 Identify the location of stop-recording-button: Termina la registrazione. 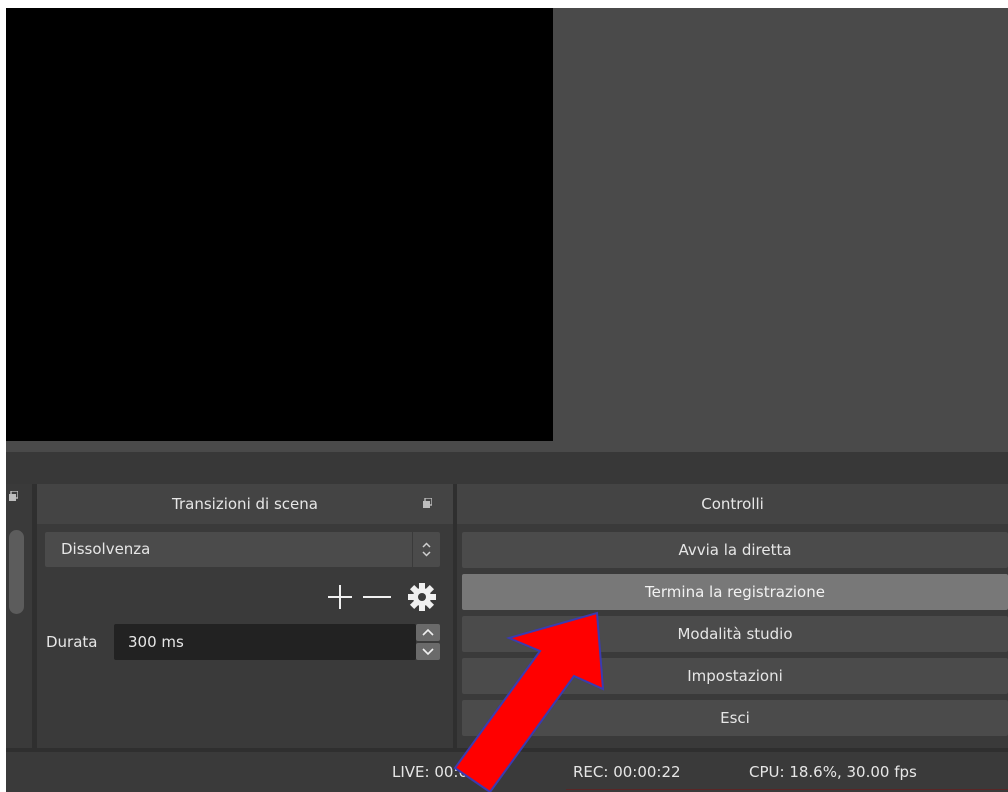
(735, 592).